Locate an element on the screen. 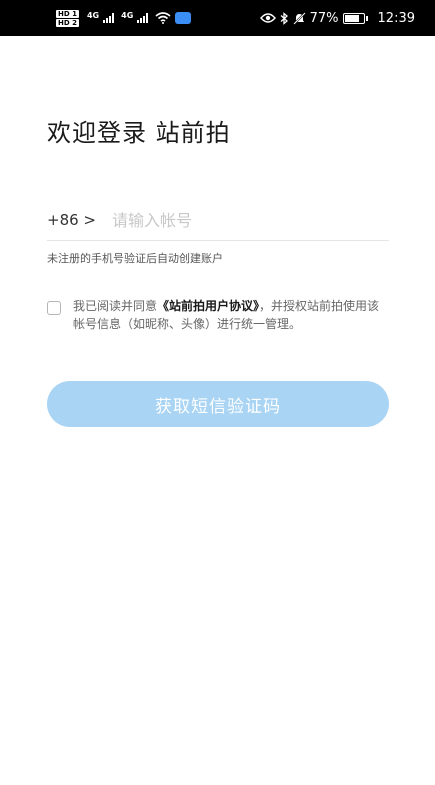  country-code-selector: +86 > is located at coordinates (79, 220).